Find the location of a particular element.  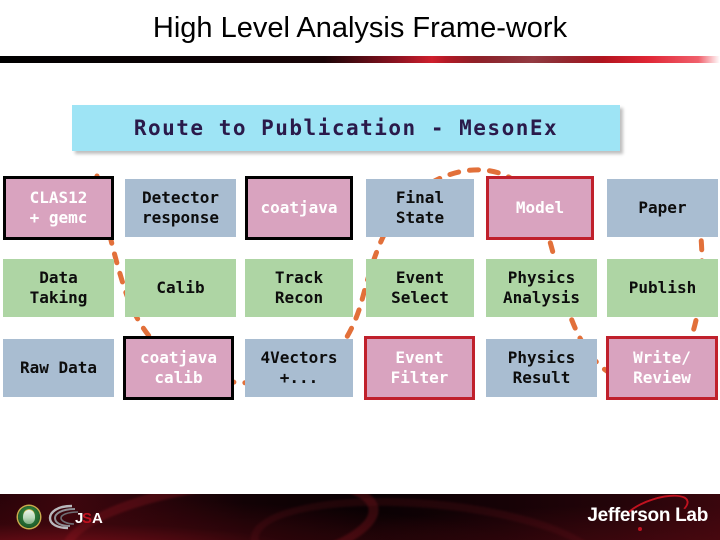

workflow-box-label: Model is located at coordinates (540, 208).